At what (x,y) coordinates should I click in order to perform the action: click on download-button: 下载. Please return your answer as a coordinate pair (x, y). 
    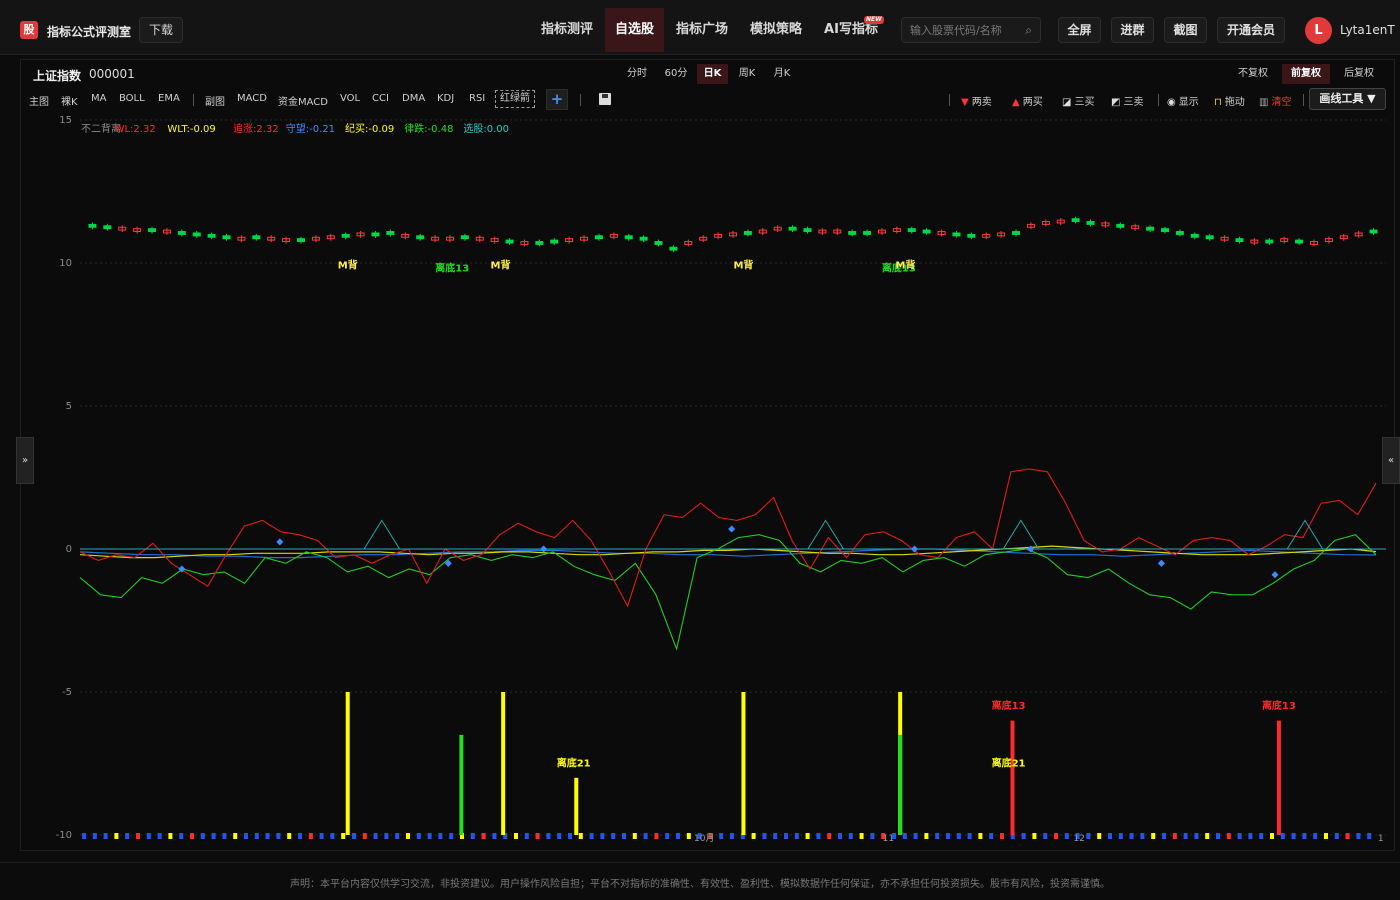
    Looking at the image, I should click on (161, 30).